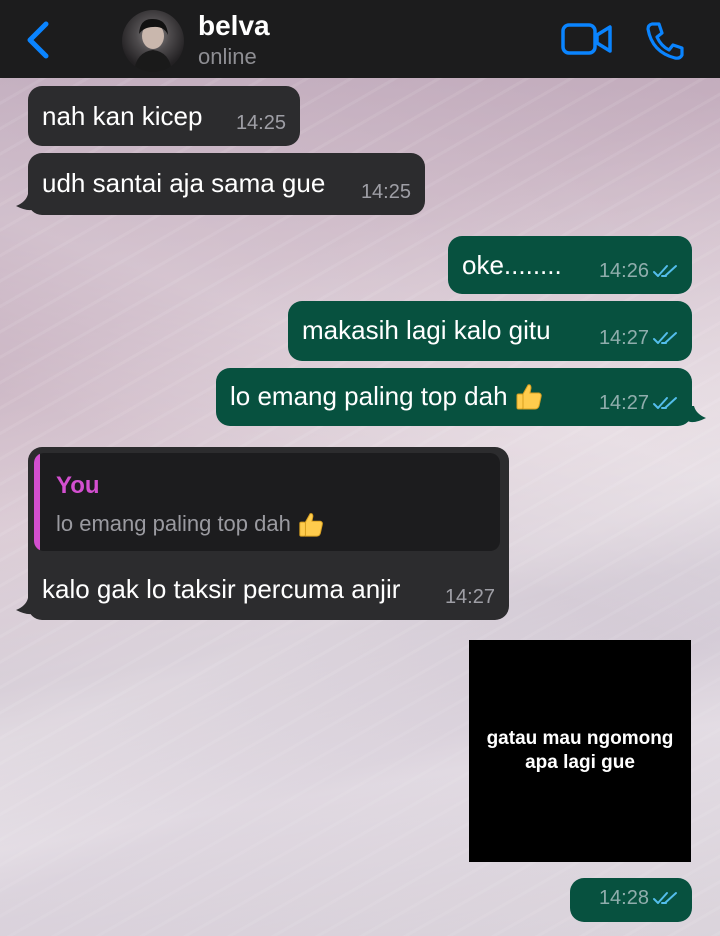 The height and width of the screenshot is (936, 720). I want to click on reply-text: lo emang paling top dah, so click(173, 523).